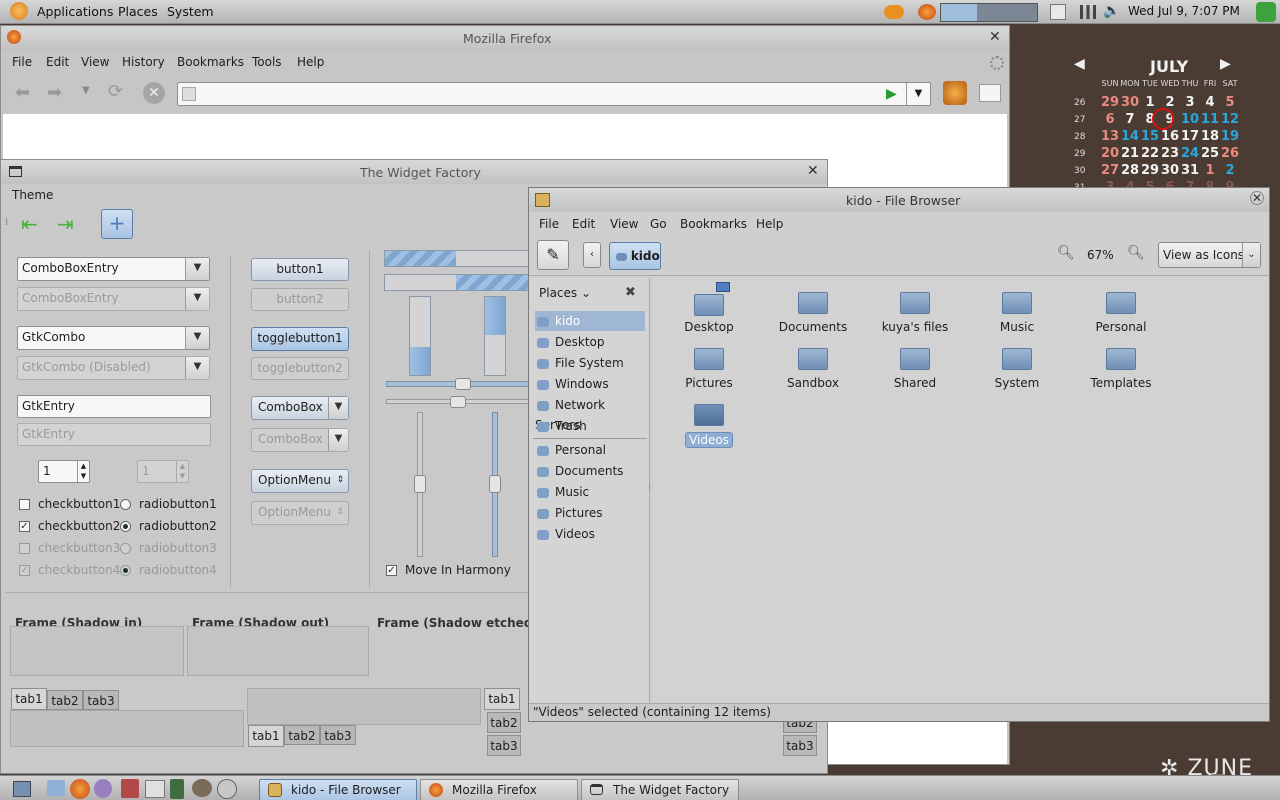 The width and height of the screenshot is (1280, 800). What do you see at coordinates (635, 256) in the screenshot?
I see `path-button-kido: kido` at bounding box center [635, 256].